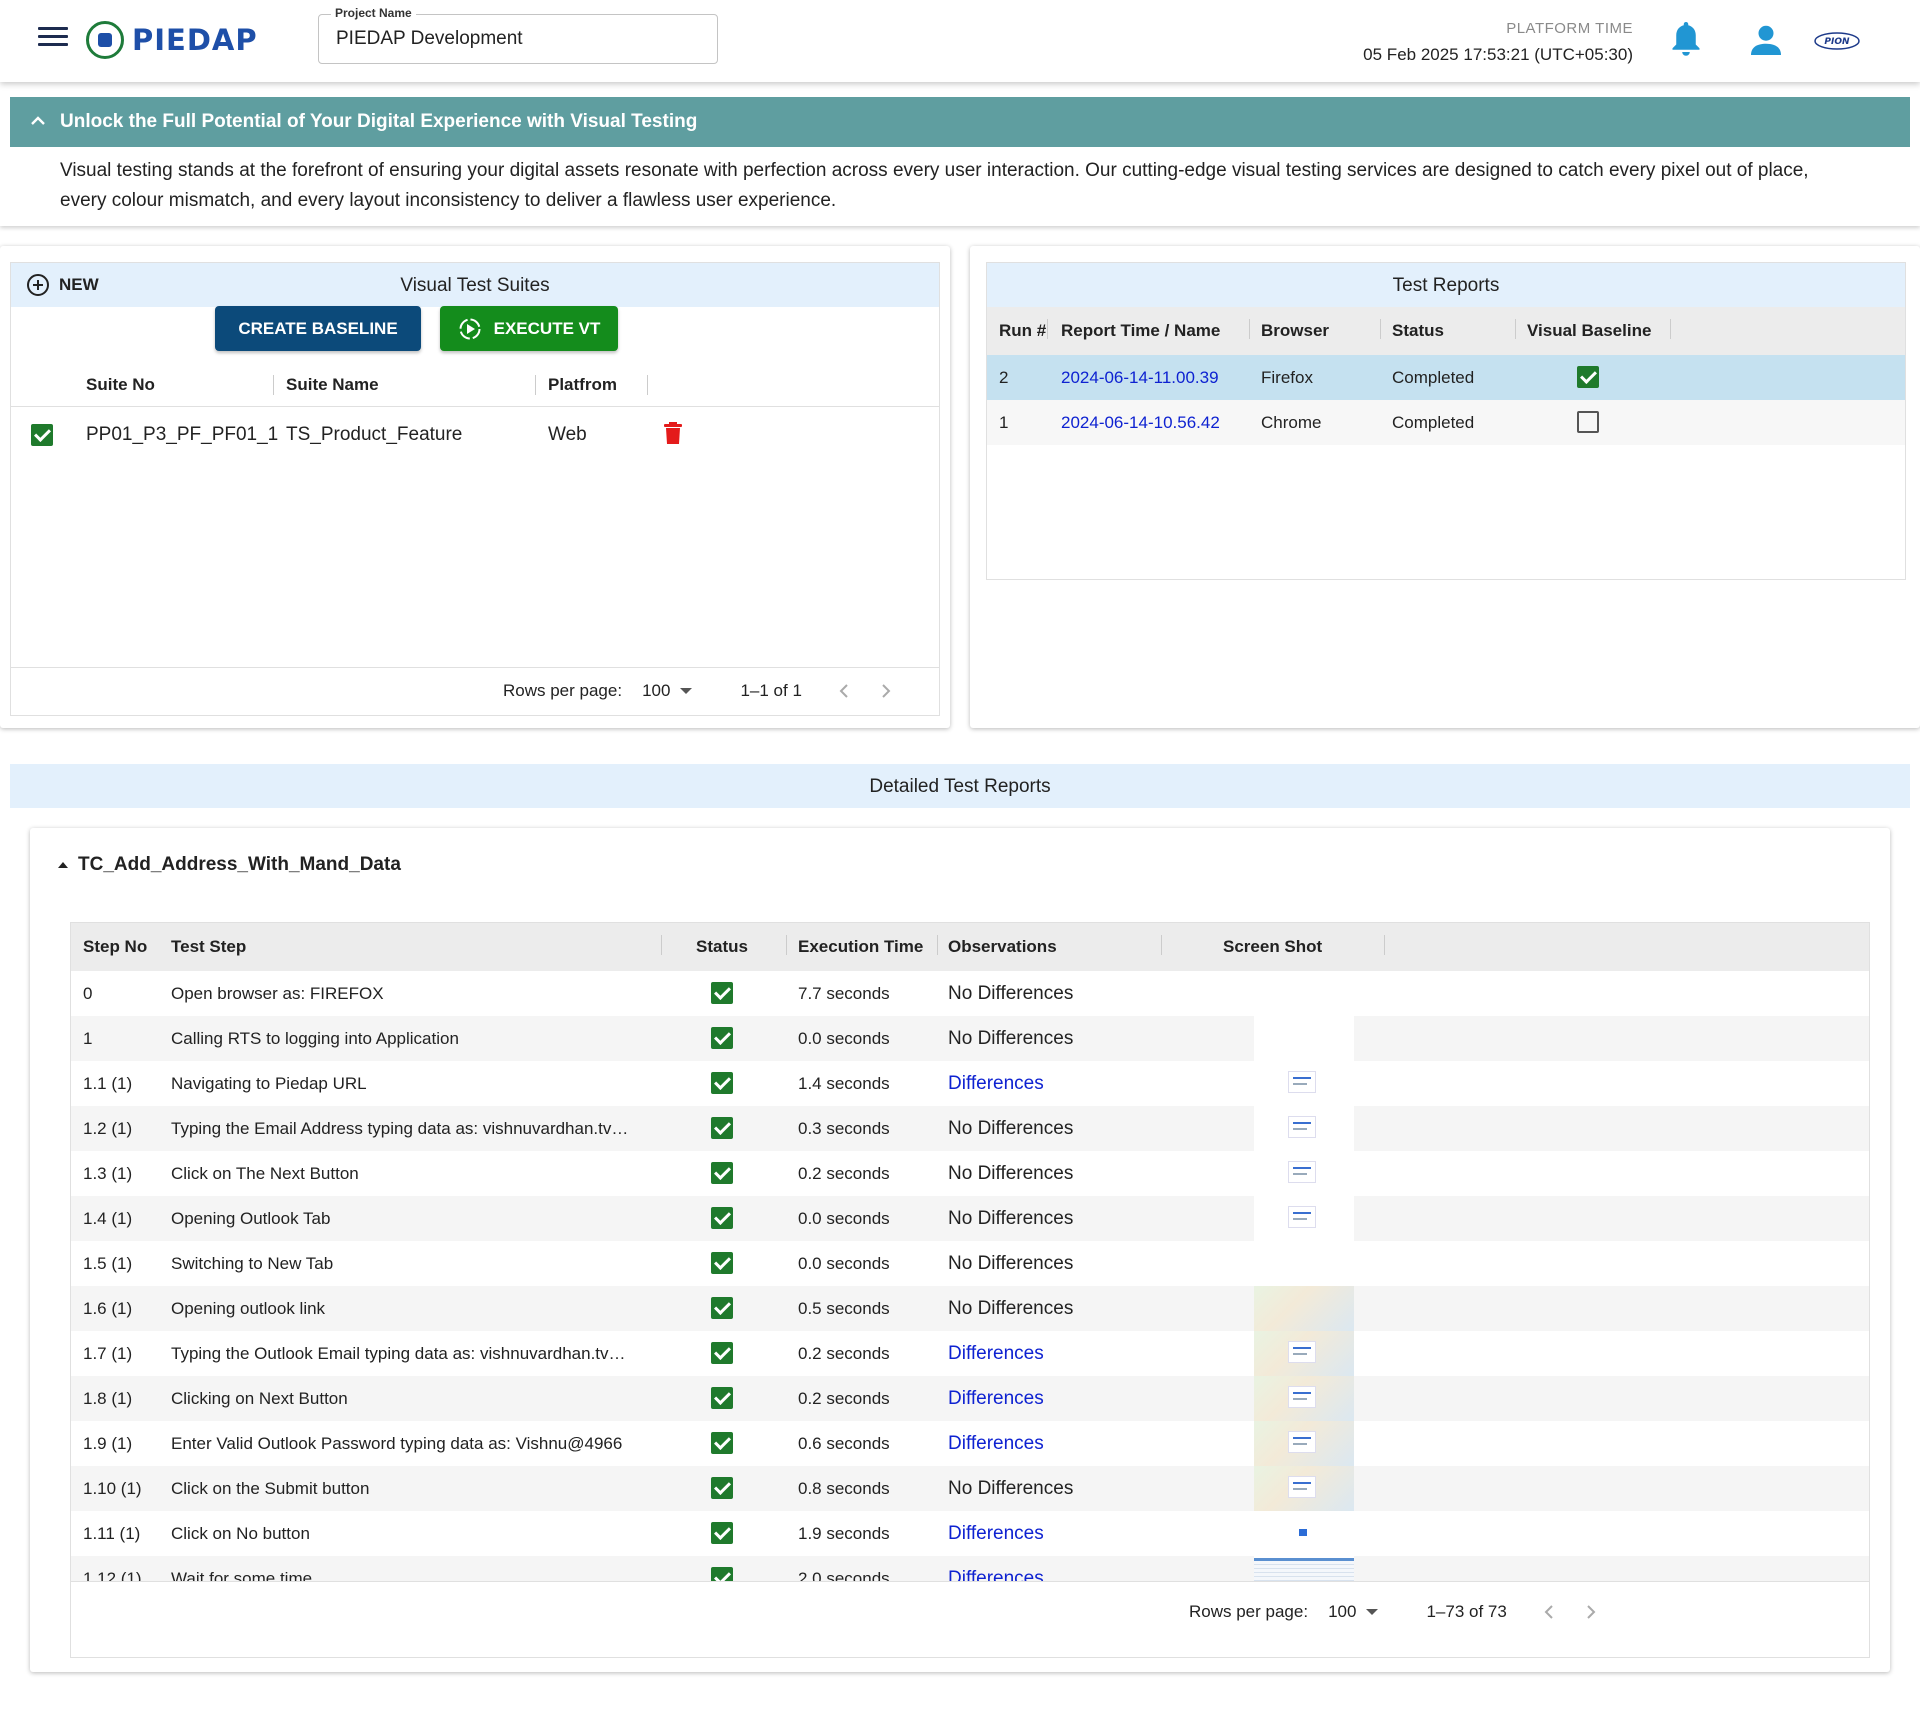 Image resolution: width=1920 pixels, height=1712 pixels. I want to click on delete-trash-icon, so click(673, 433).